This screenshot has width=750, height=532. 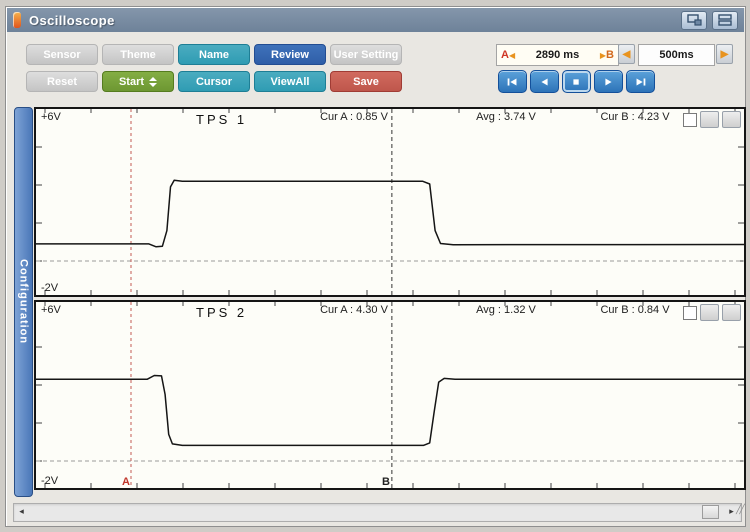 I want to click on average-readout: Avg : 1.32 V, so click(x=506, y=310).